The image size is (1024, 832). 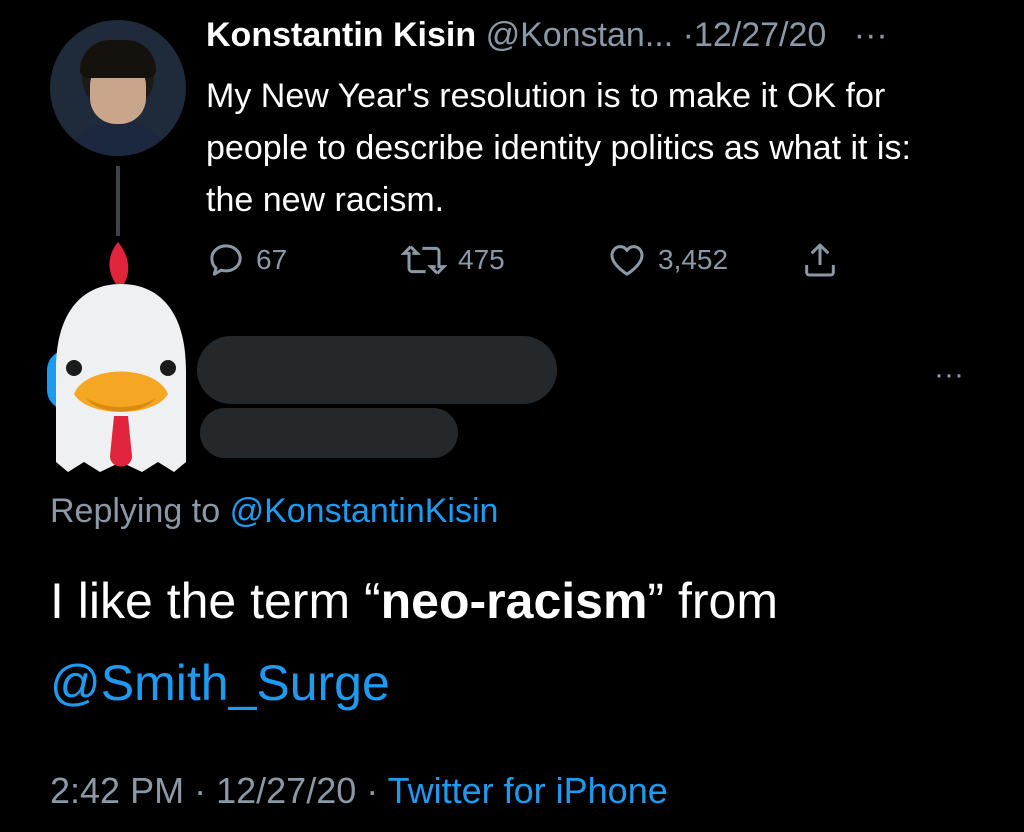 I want to click on thread-line, so click(x=118, y=201).